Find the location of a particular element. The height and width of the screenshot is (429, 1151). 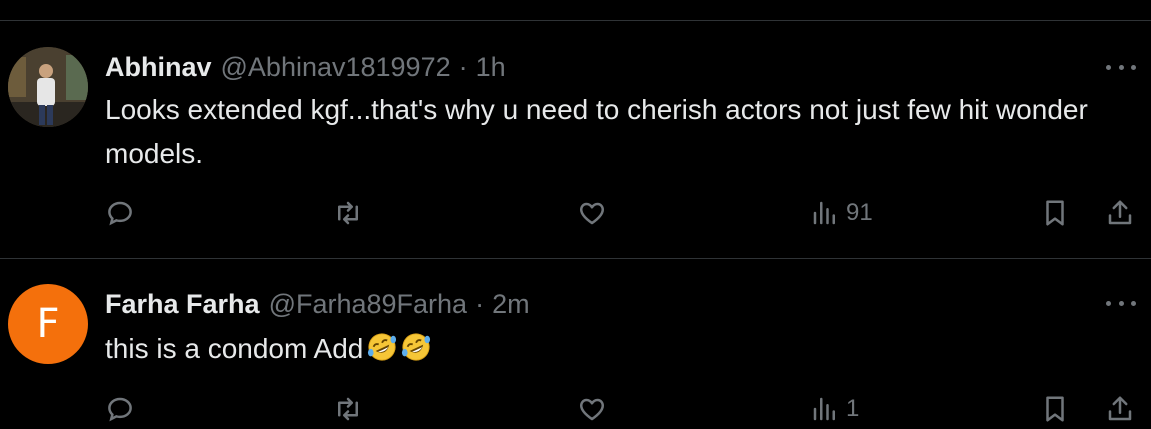

views-button: 91 is located at coordinates (841, 213).